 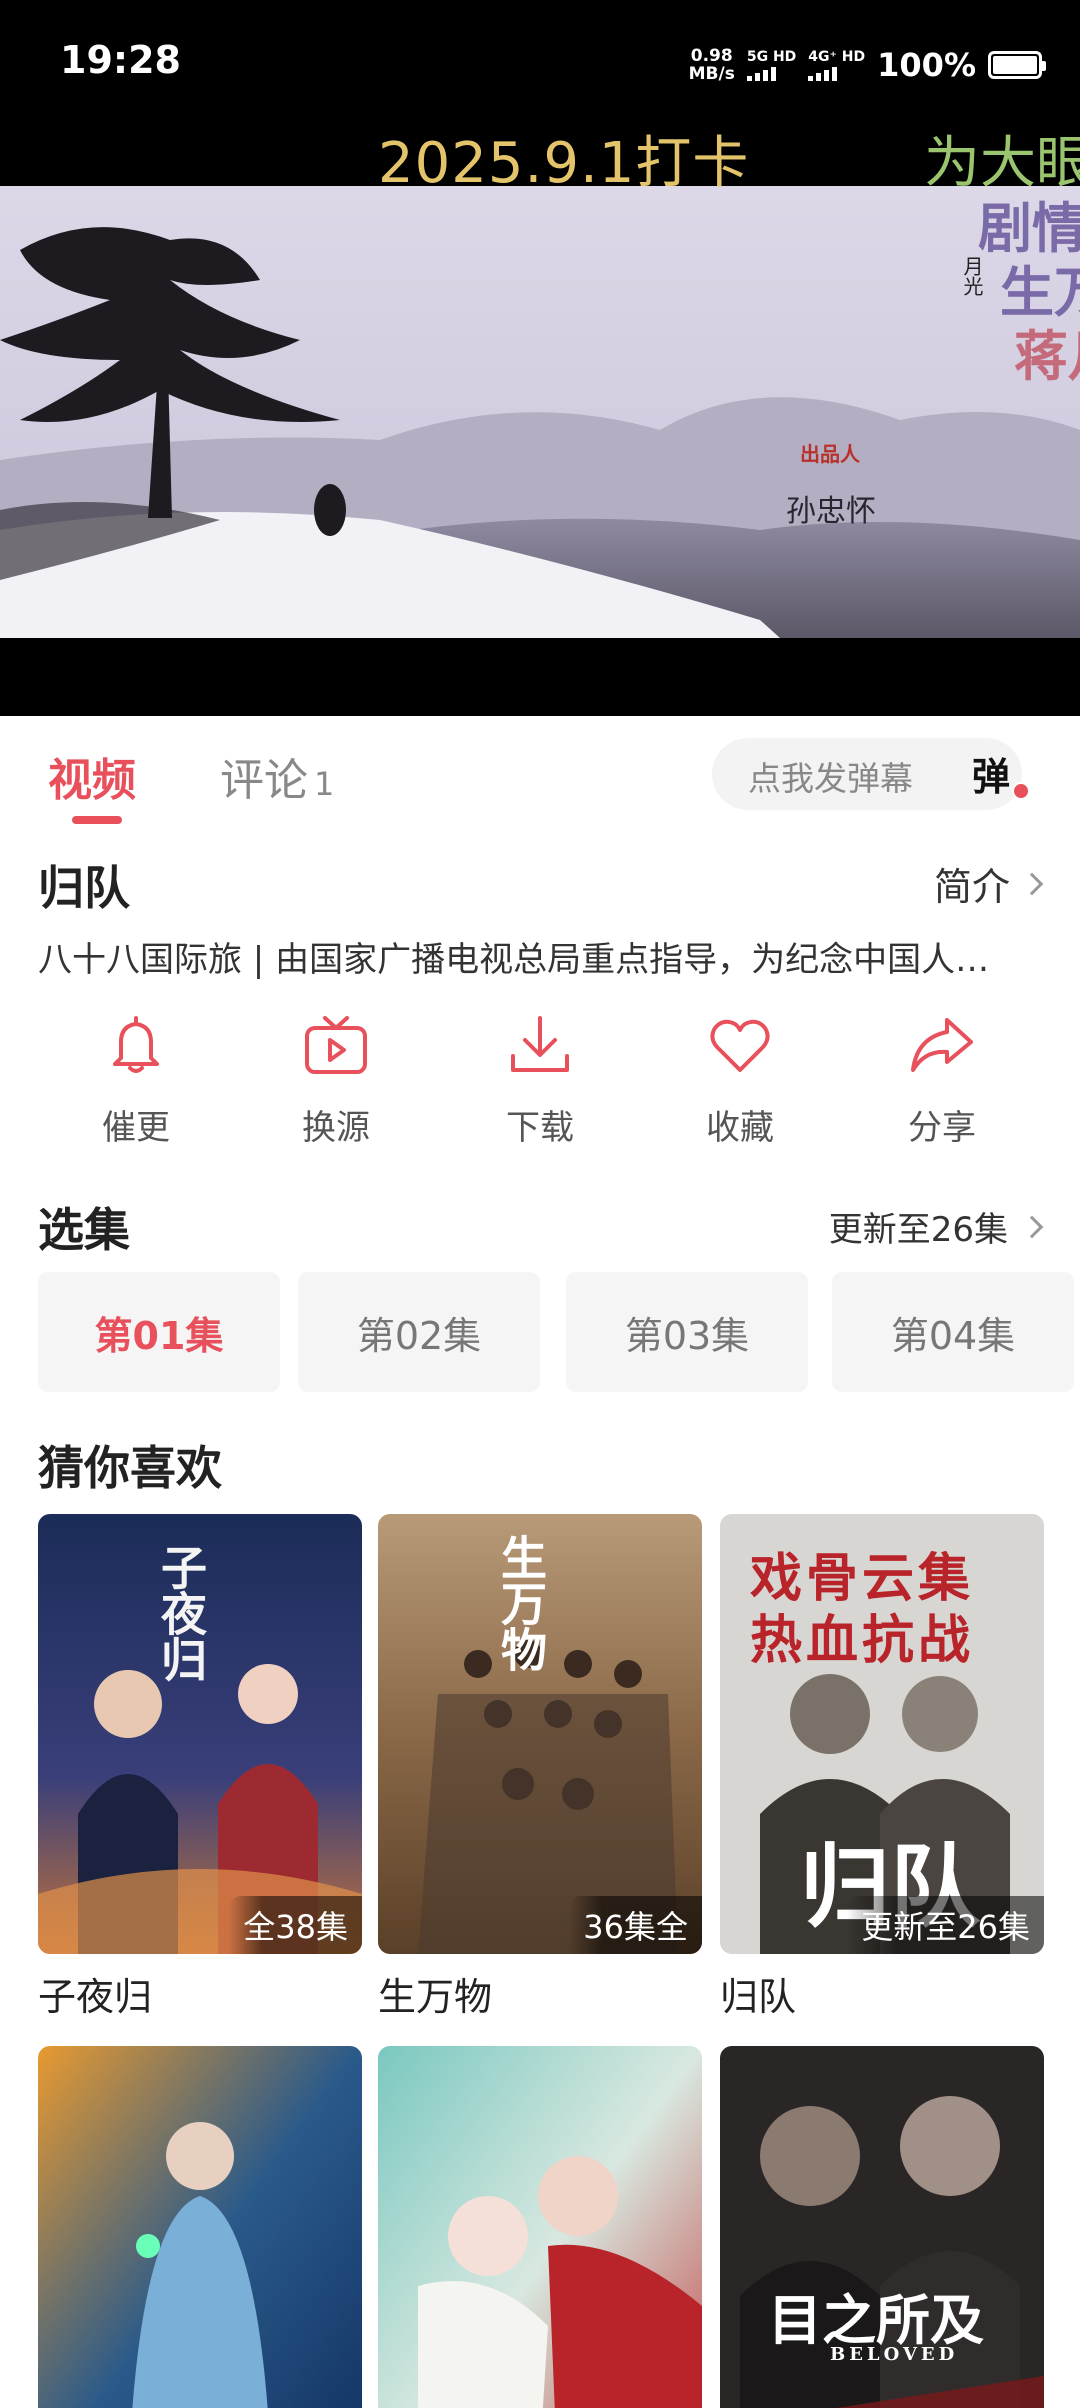 I want to click on poster-image: 献, so click(x=540, y=2227).